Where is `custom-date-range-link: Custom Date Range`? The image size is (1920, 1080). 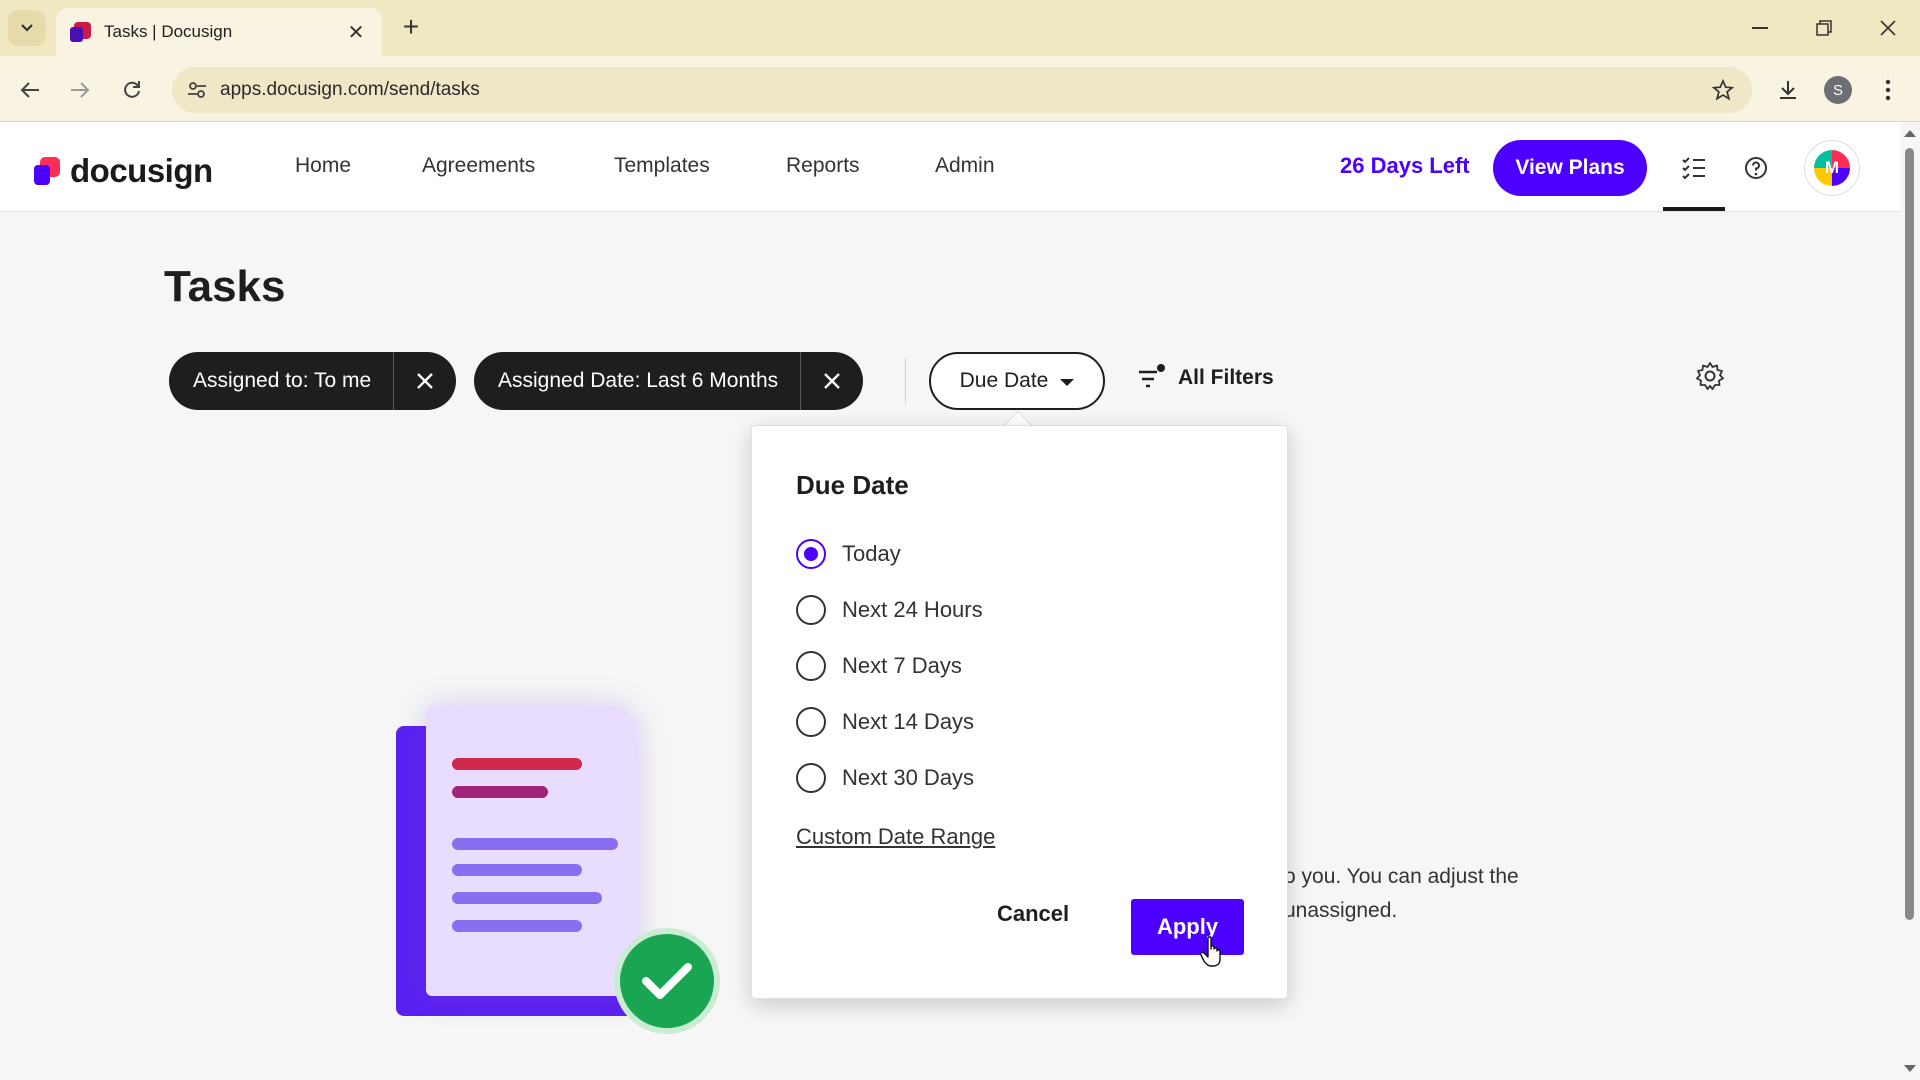 custom-date-range-link: Custom Date Range is located at coordinates (895, 837).